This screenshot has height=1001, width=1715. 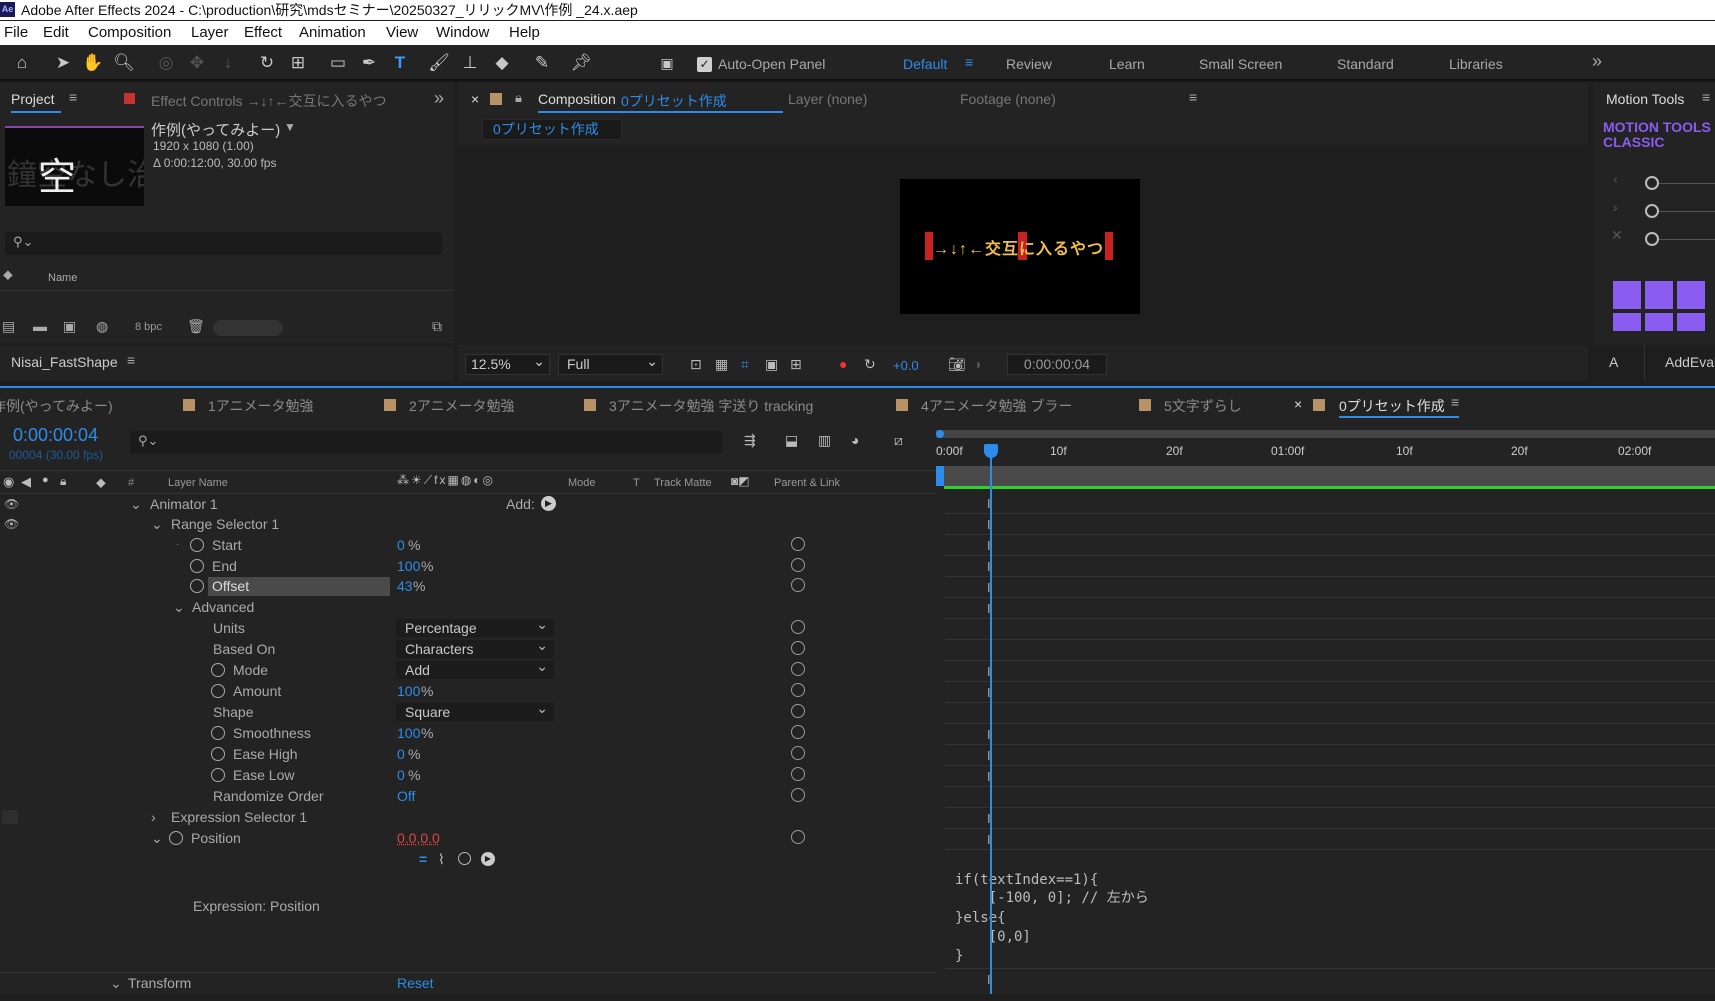 What do you see at coordinates (750, 440) in the screenshot?
I see `comp-mini-flowchart-icon: ⇶` at bounding box center [750, 440].